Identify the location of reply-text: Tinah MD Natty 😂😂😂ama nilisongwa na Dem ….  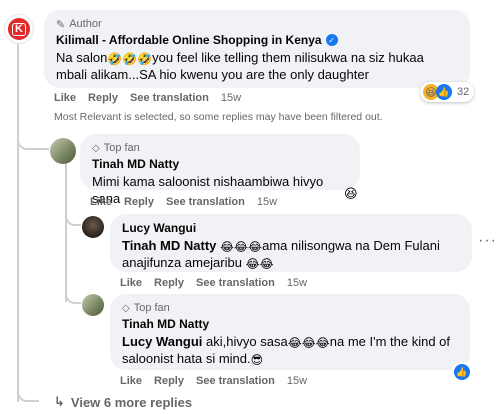
(291, 254).